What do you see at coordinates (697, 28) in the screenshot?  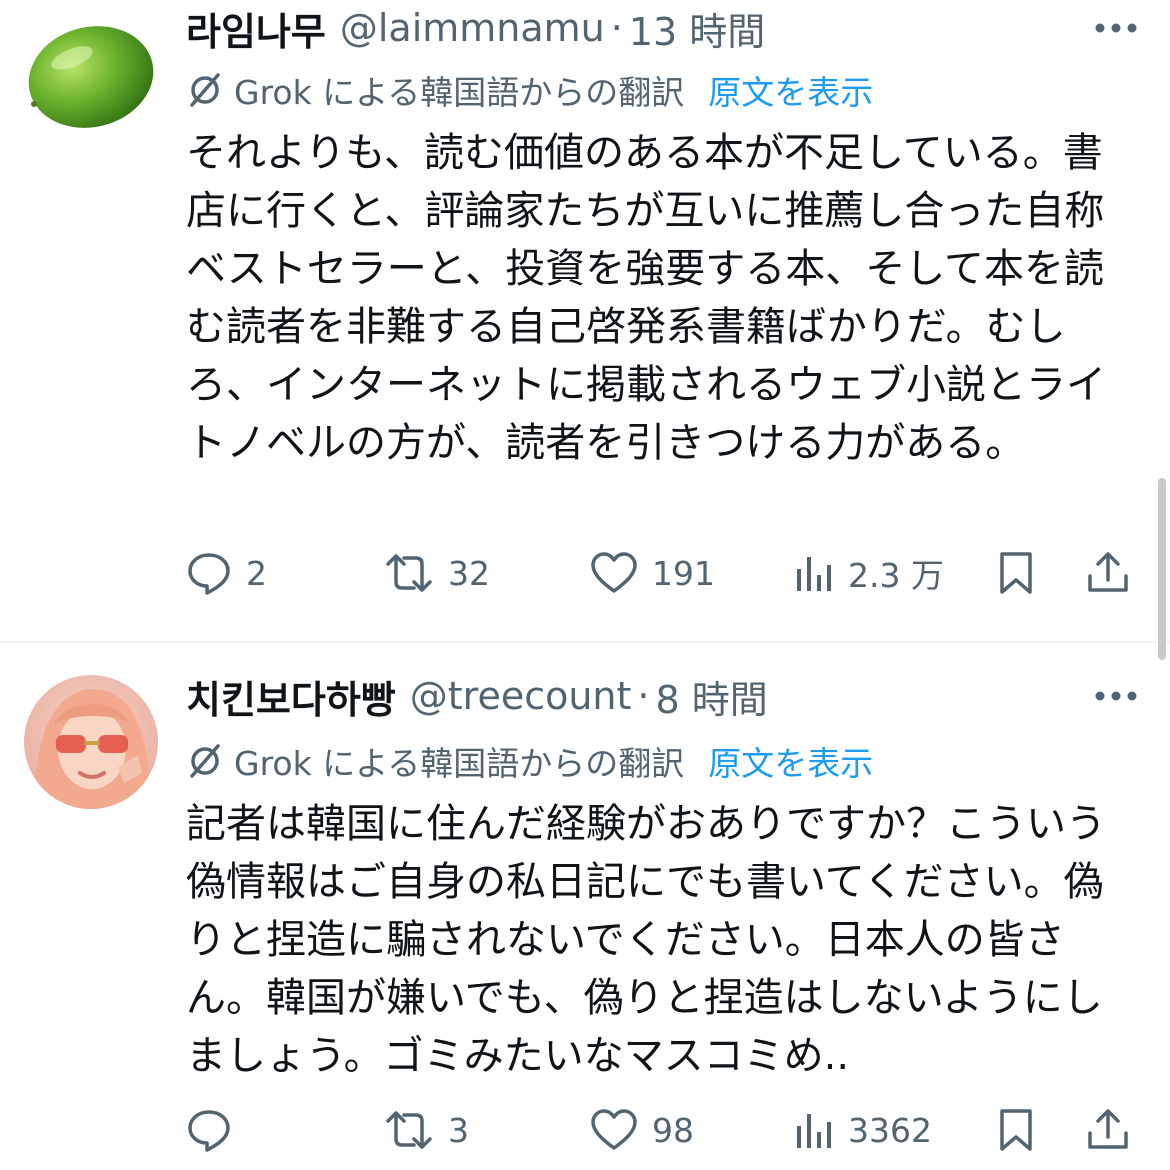 I see `timestamp: 13 時間` at bounding box center [697, 28].